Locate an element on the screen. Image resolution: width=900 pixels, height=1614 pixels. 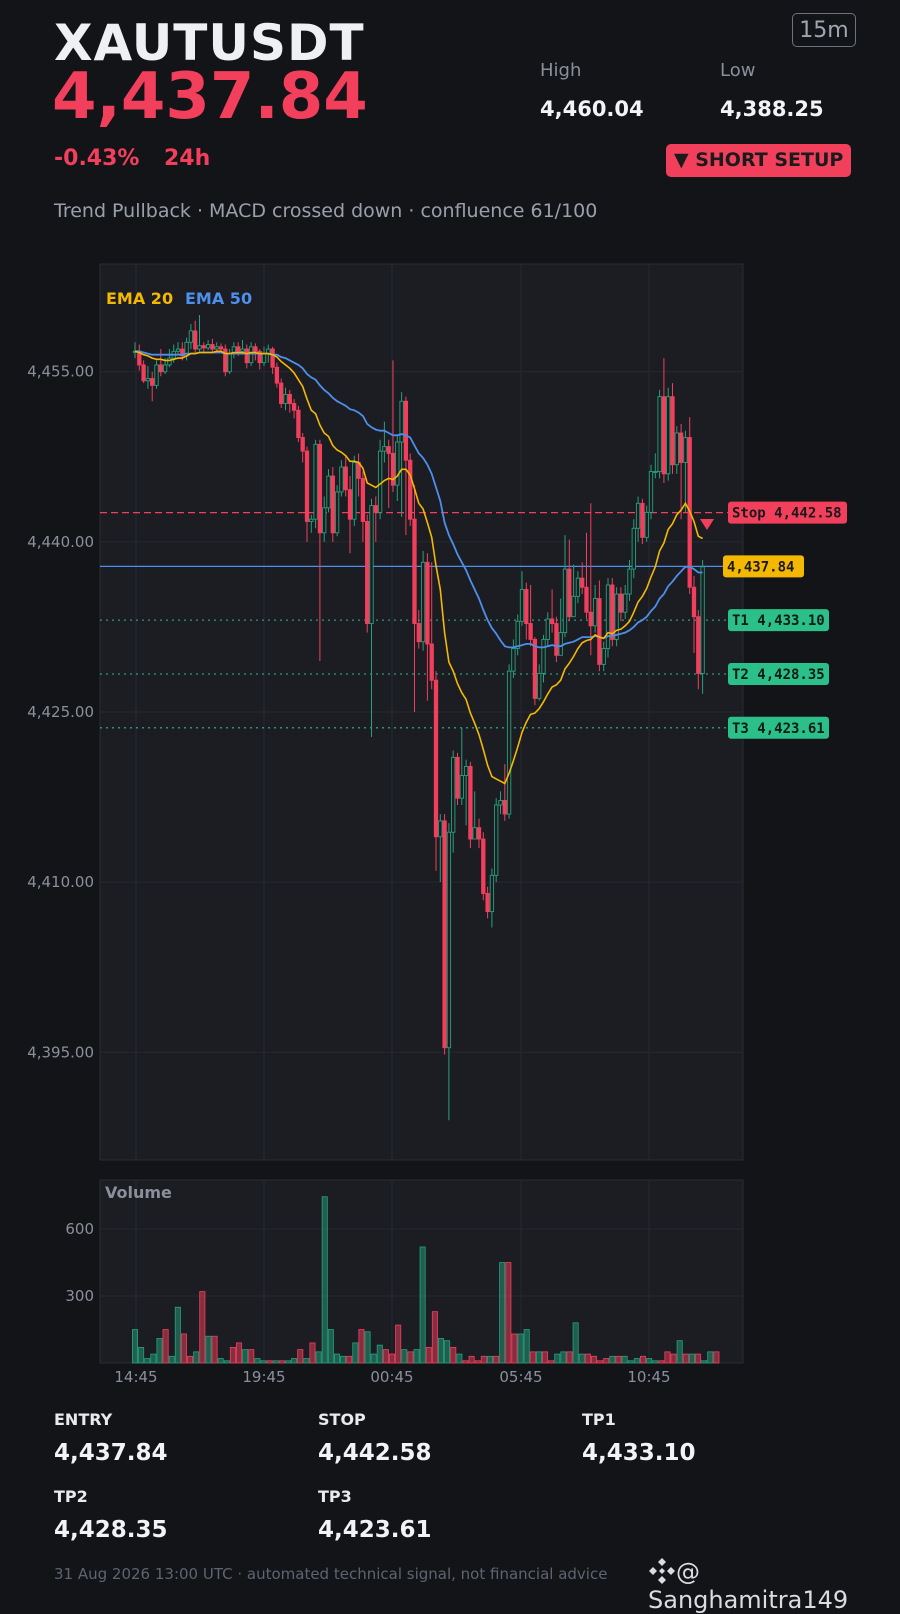
time-tick-label: 05:45 is located at coordinates (520, 1376).